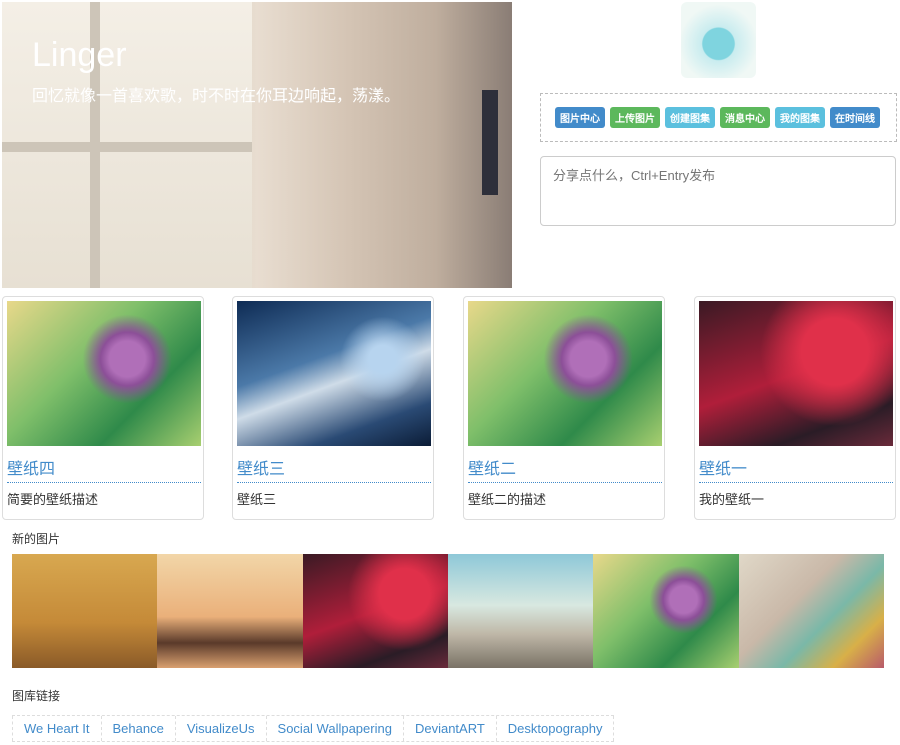 This screenshot has height=745, width=900. I want to click on avatar, so click(718, 40).